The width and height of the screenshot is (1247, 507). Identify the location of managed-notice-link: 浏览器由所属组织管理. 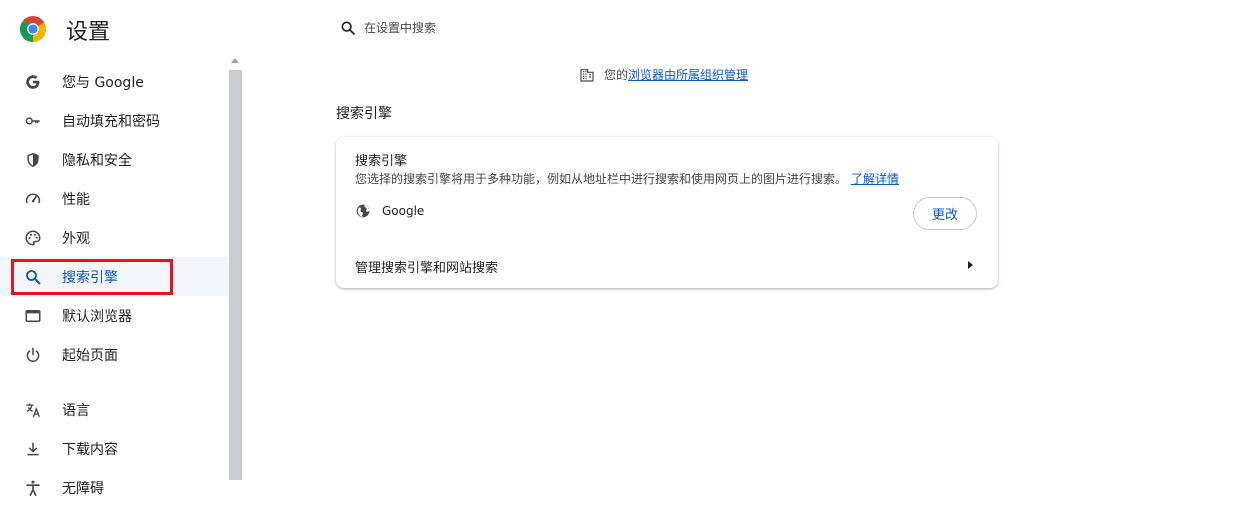
(688, 74).